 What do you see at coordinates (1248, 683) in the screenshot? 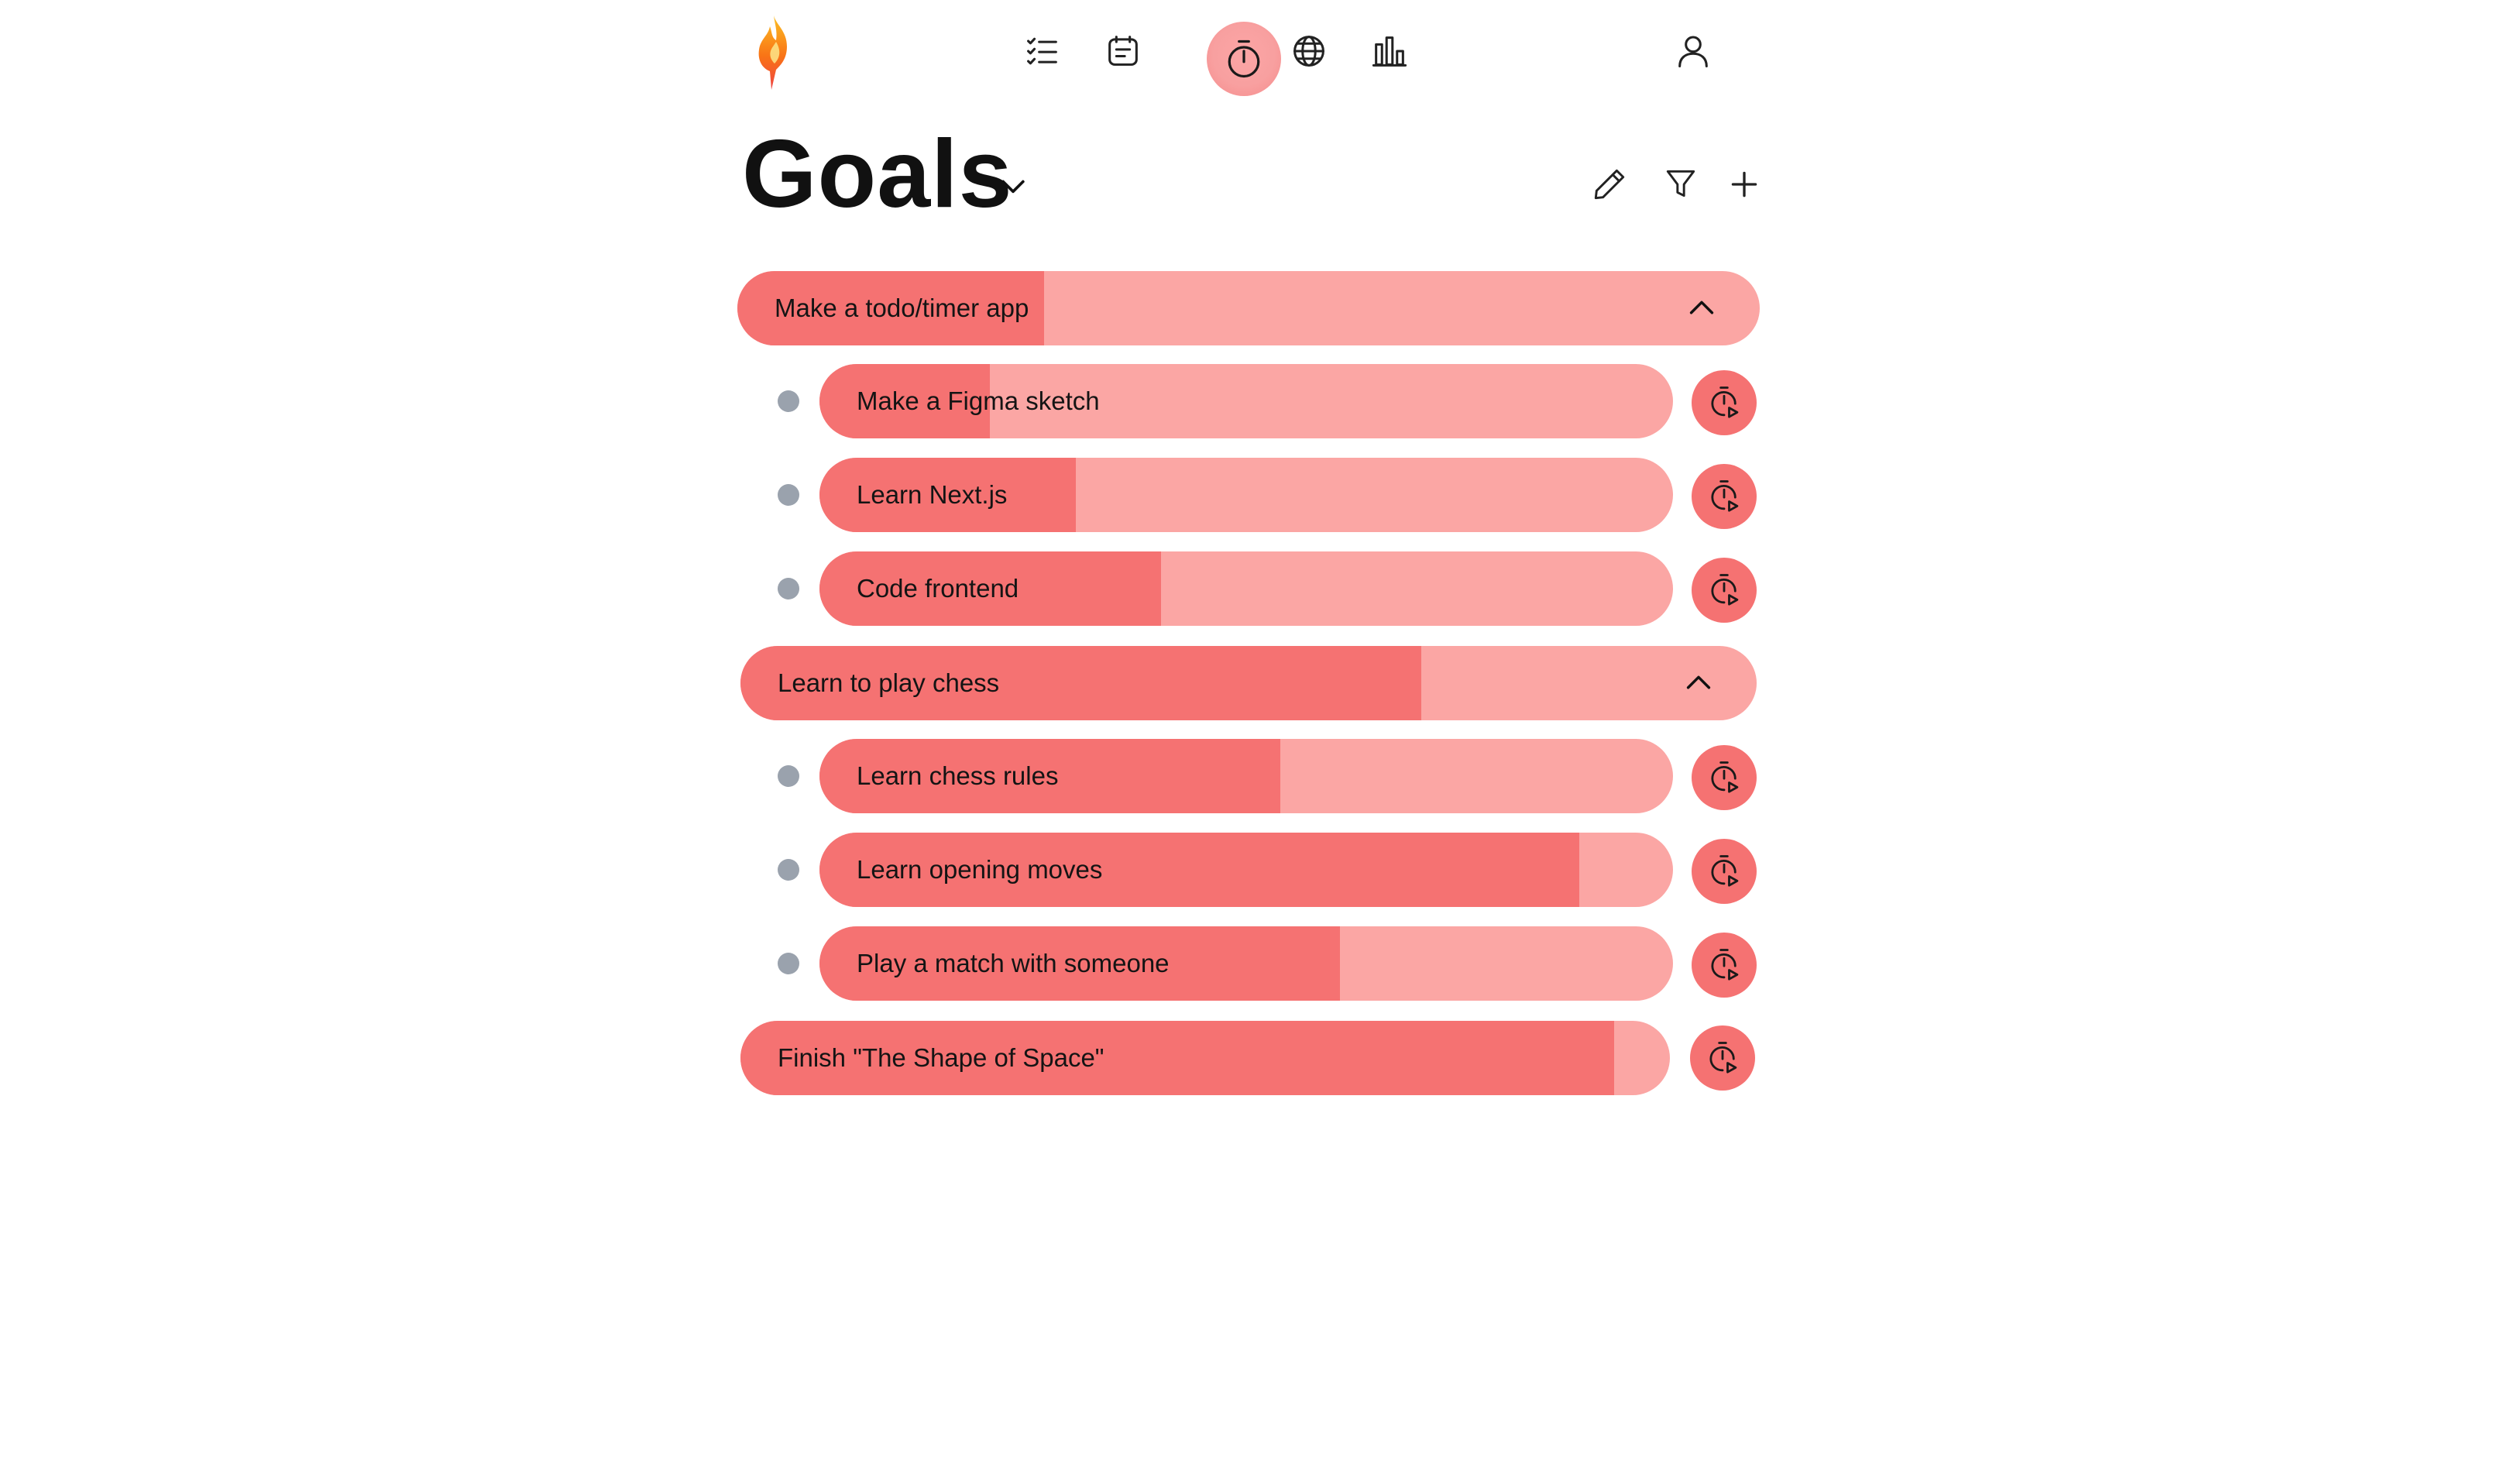
I see `goal-bar: Learn to play chess` at bounding box center [1248, 683].